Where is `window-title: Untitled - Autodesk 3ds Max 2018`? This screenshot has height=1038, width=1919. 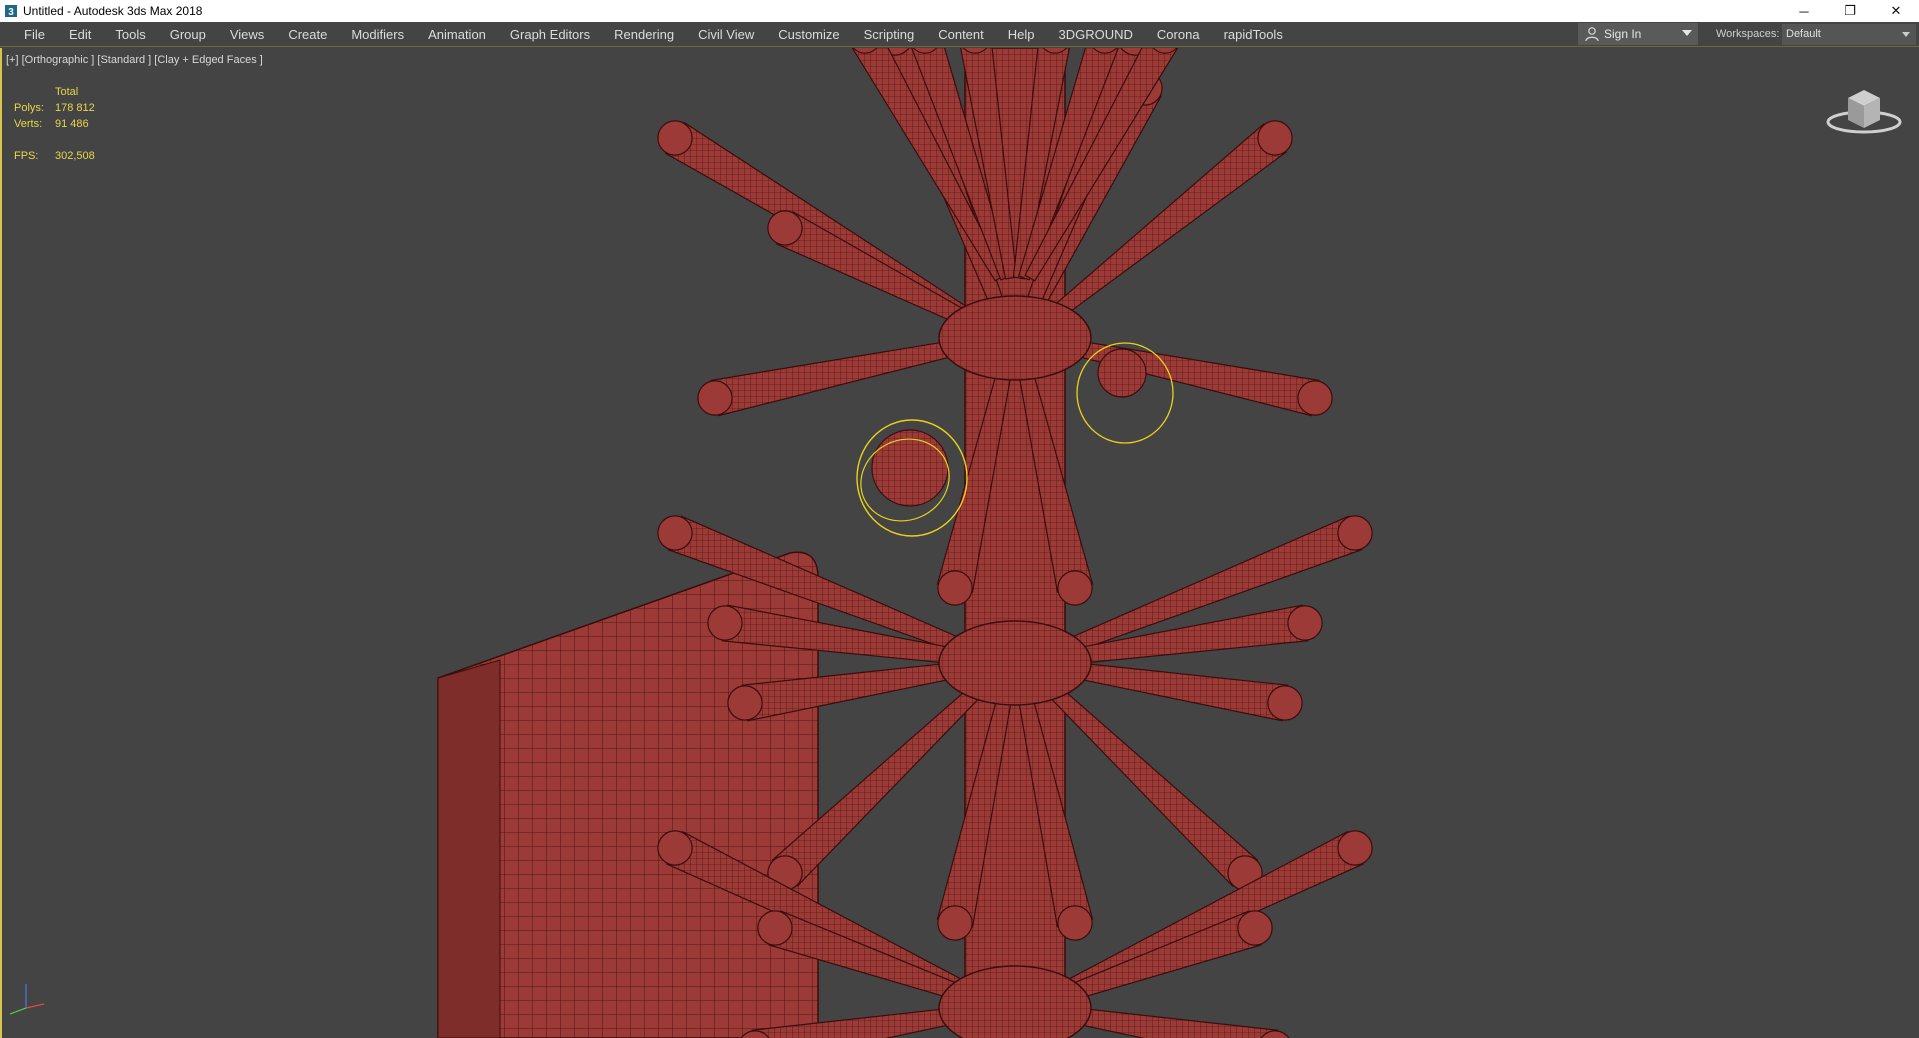 window-title: Untitled - Autodesk 3ds Max 2018 is located at coordinates (113, 11).